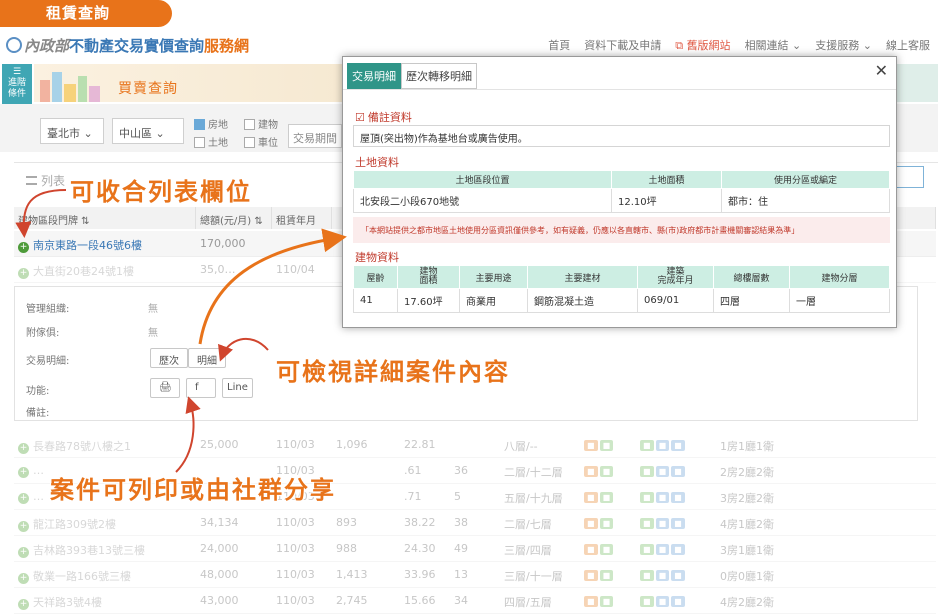 The image size is (938, 615). Describe the element at coordinates (393, 372) in the screenshot. I see `annotation-view-detail: 可檢視詳細案件內容` at that location.